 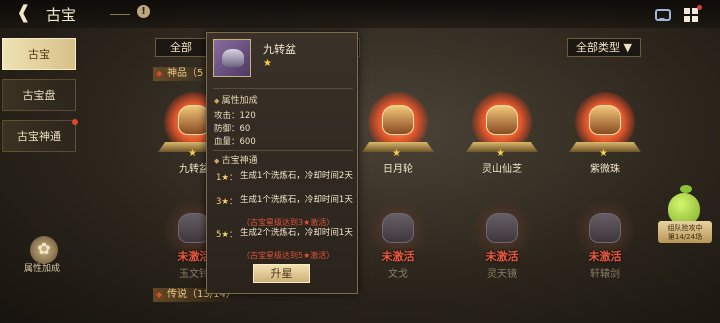 What do you see at coordinates (39, 54) in the screenshot?
I see `sidebar-item-treasure: 古宝` at bounding box center [39, 54].